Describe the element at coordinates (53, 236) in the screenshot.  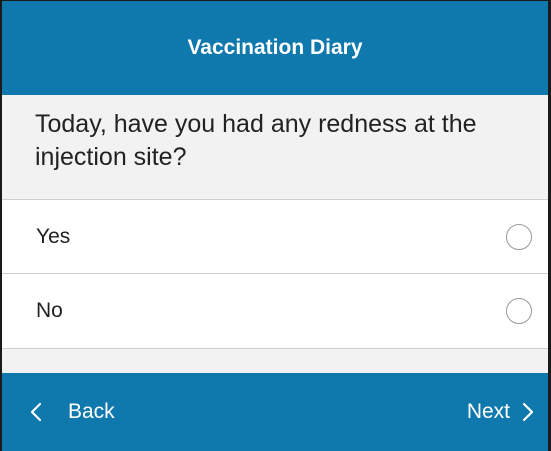
I see `option-label: Yes` at that location.